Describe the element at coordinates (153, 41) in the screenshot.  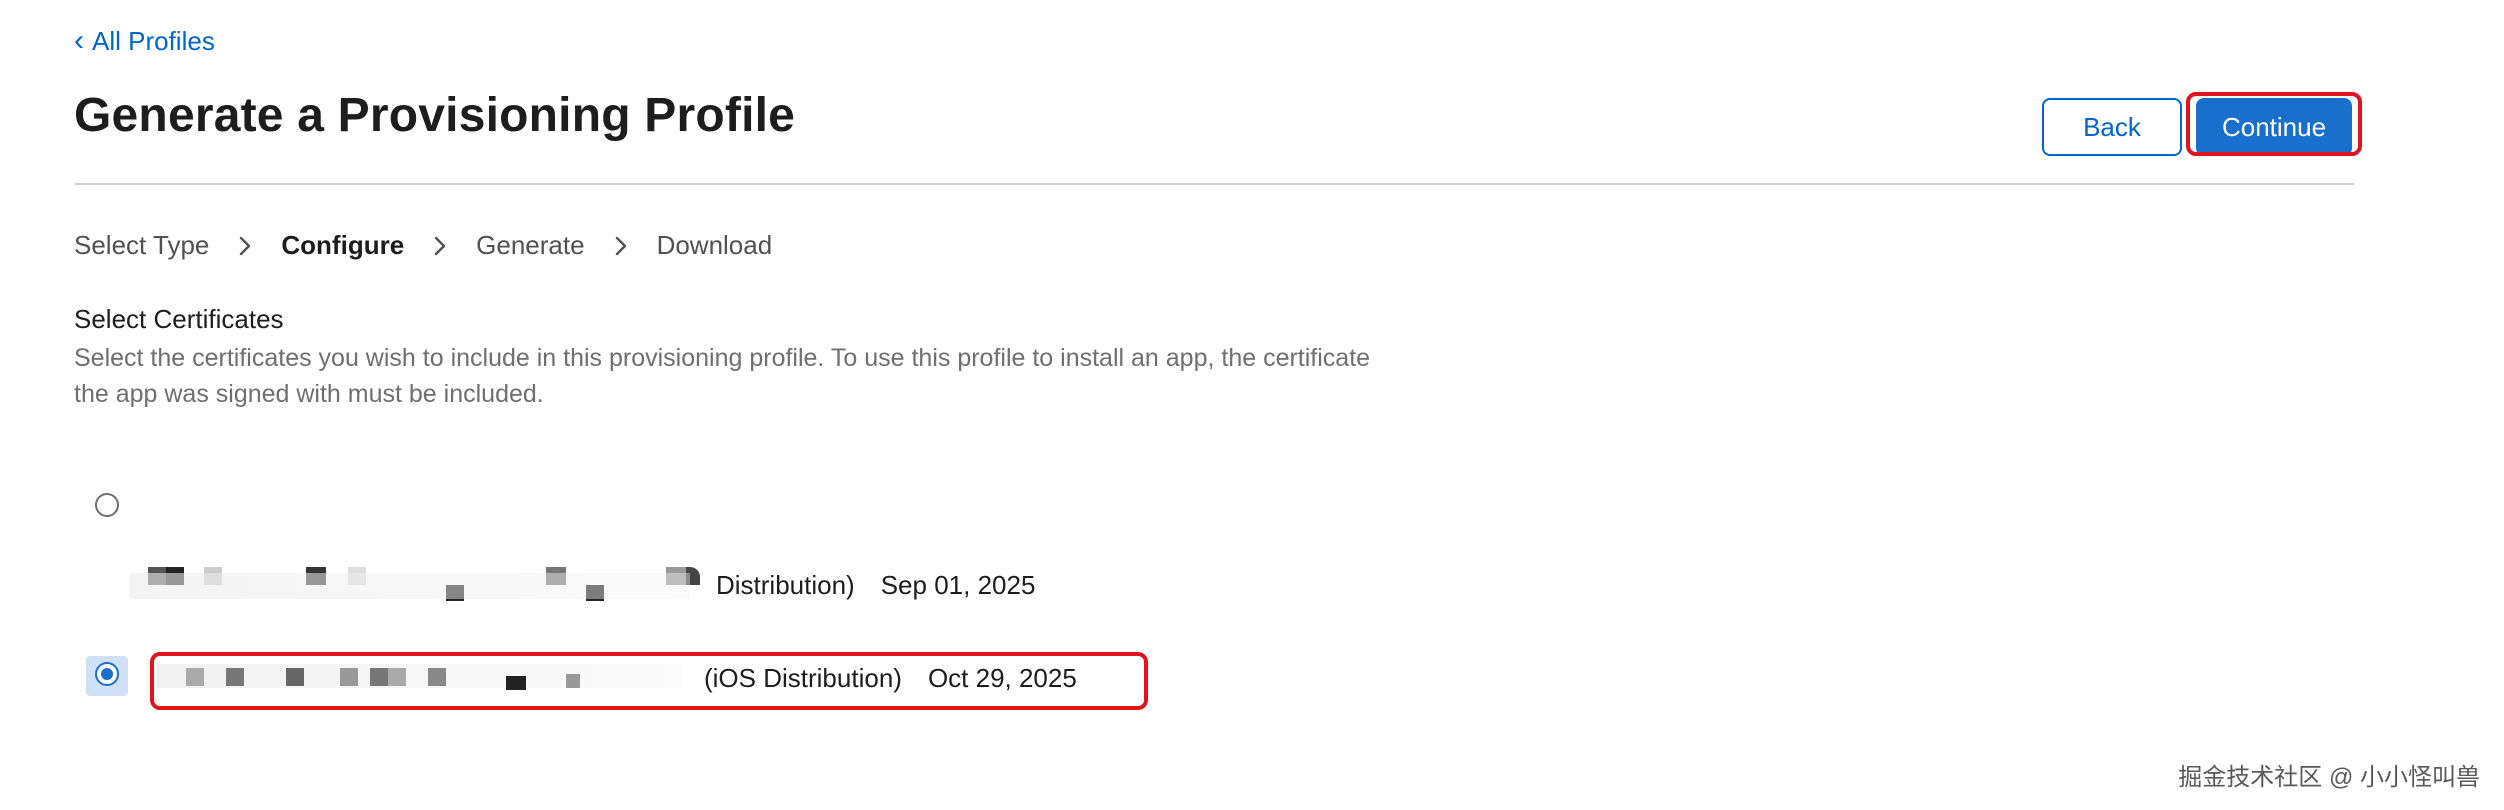
I see `all-profiles-label: All Profiles` at that location.